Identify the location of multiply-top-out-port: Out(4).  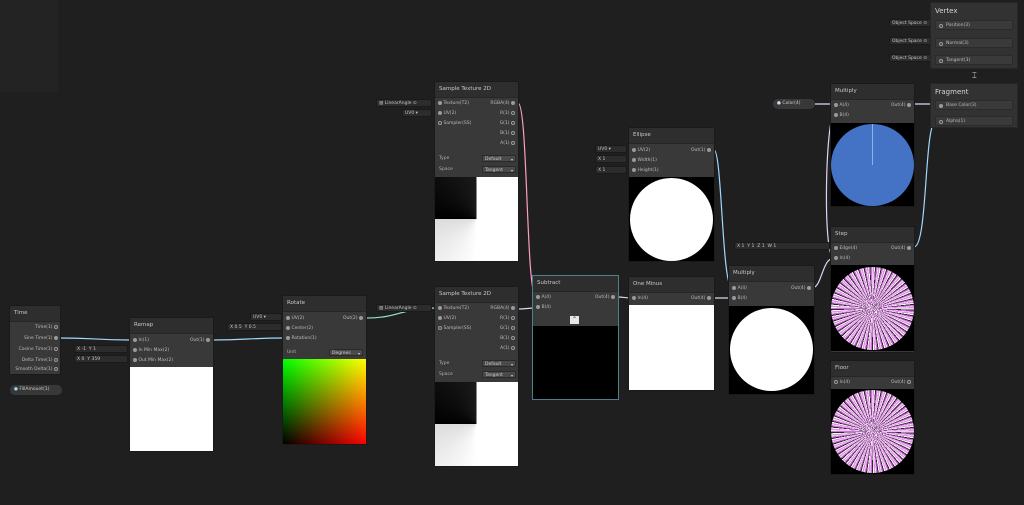
(901, 106).